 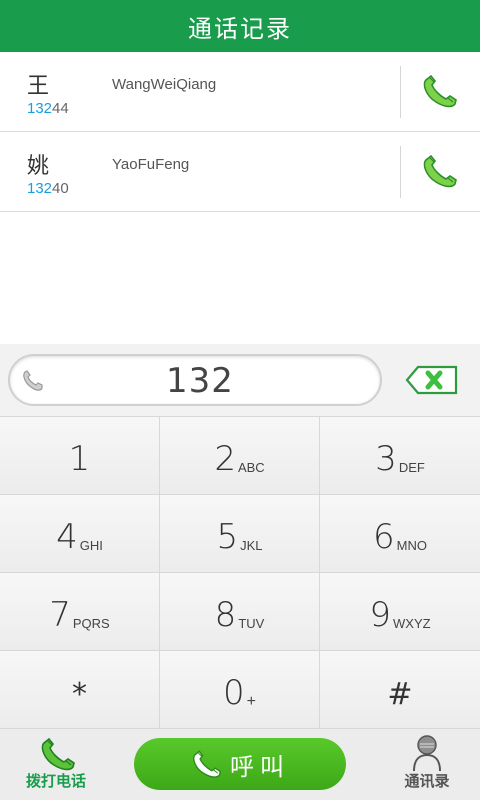 I want to click on key-digit: 4, so click(x=67, y=537).